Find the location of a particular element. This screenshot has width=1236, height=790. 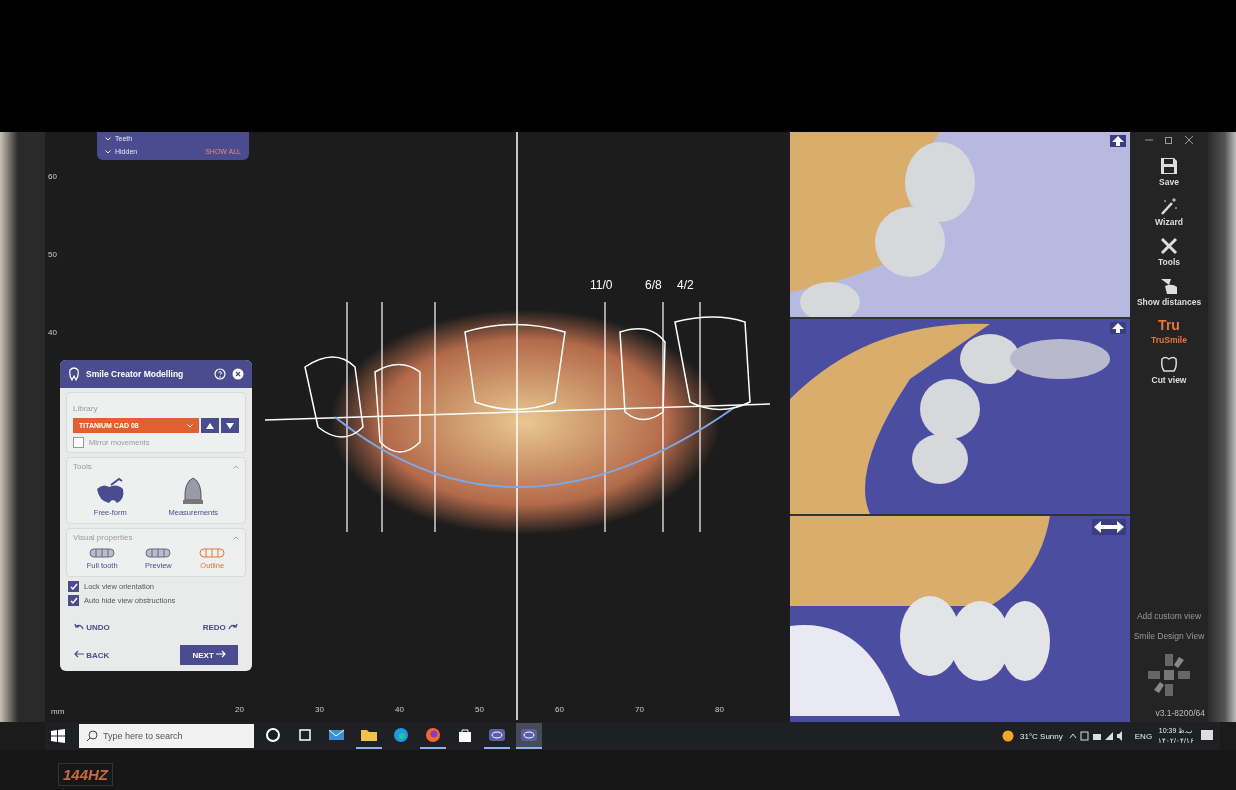

view-direction-icon is located at coordinates (1169, 675).